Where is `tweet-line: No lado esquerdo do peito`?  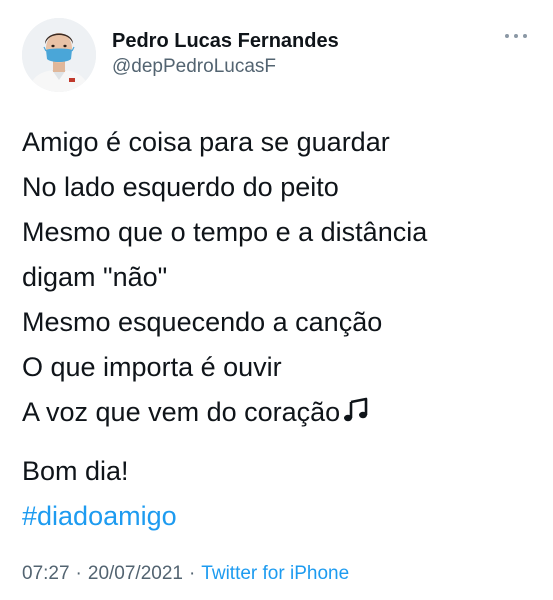
tweet-line: No lado esquerdo do peito is located at coordinates (180, 187).